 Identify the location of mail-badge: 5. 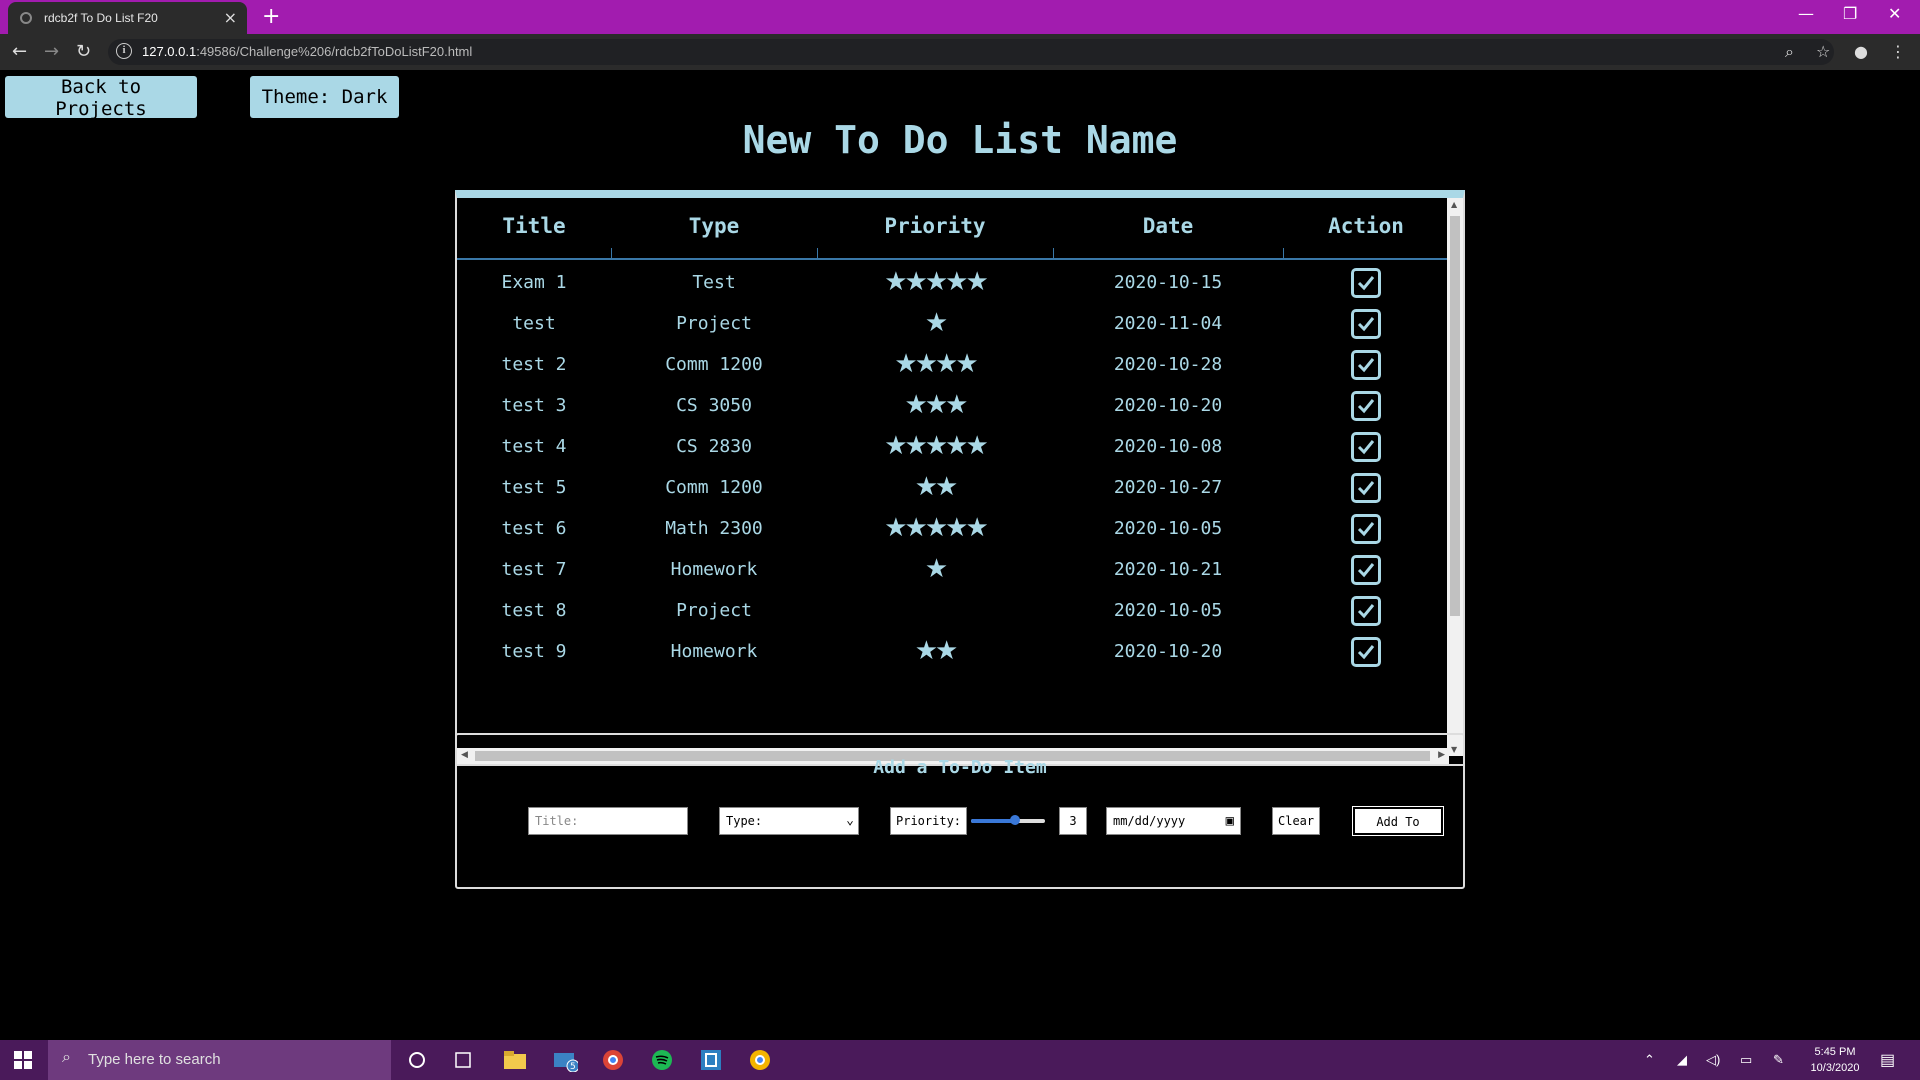
(573, 1067).